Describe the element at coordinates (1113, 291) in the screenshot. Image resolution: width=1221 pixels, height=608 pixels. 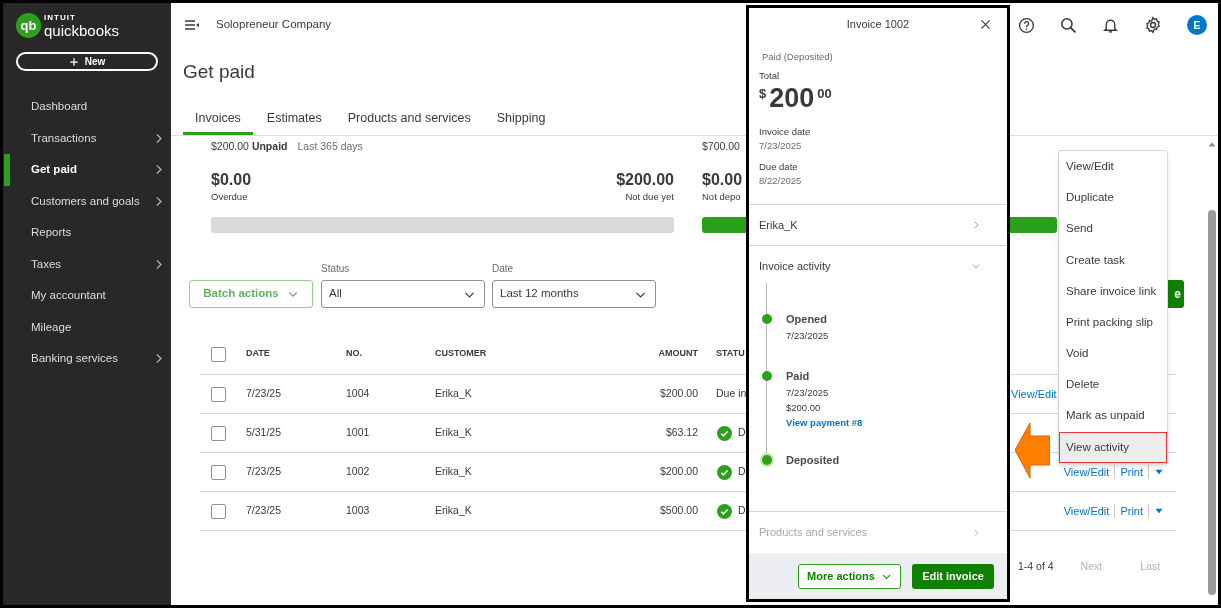
I see `menu-item: Share invoice link` at that location.